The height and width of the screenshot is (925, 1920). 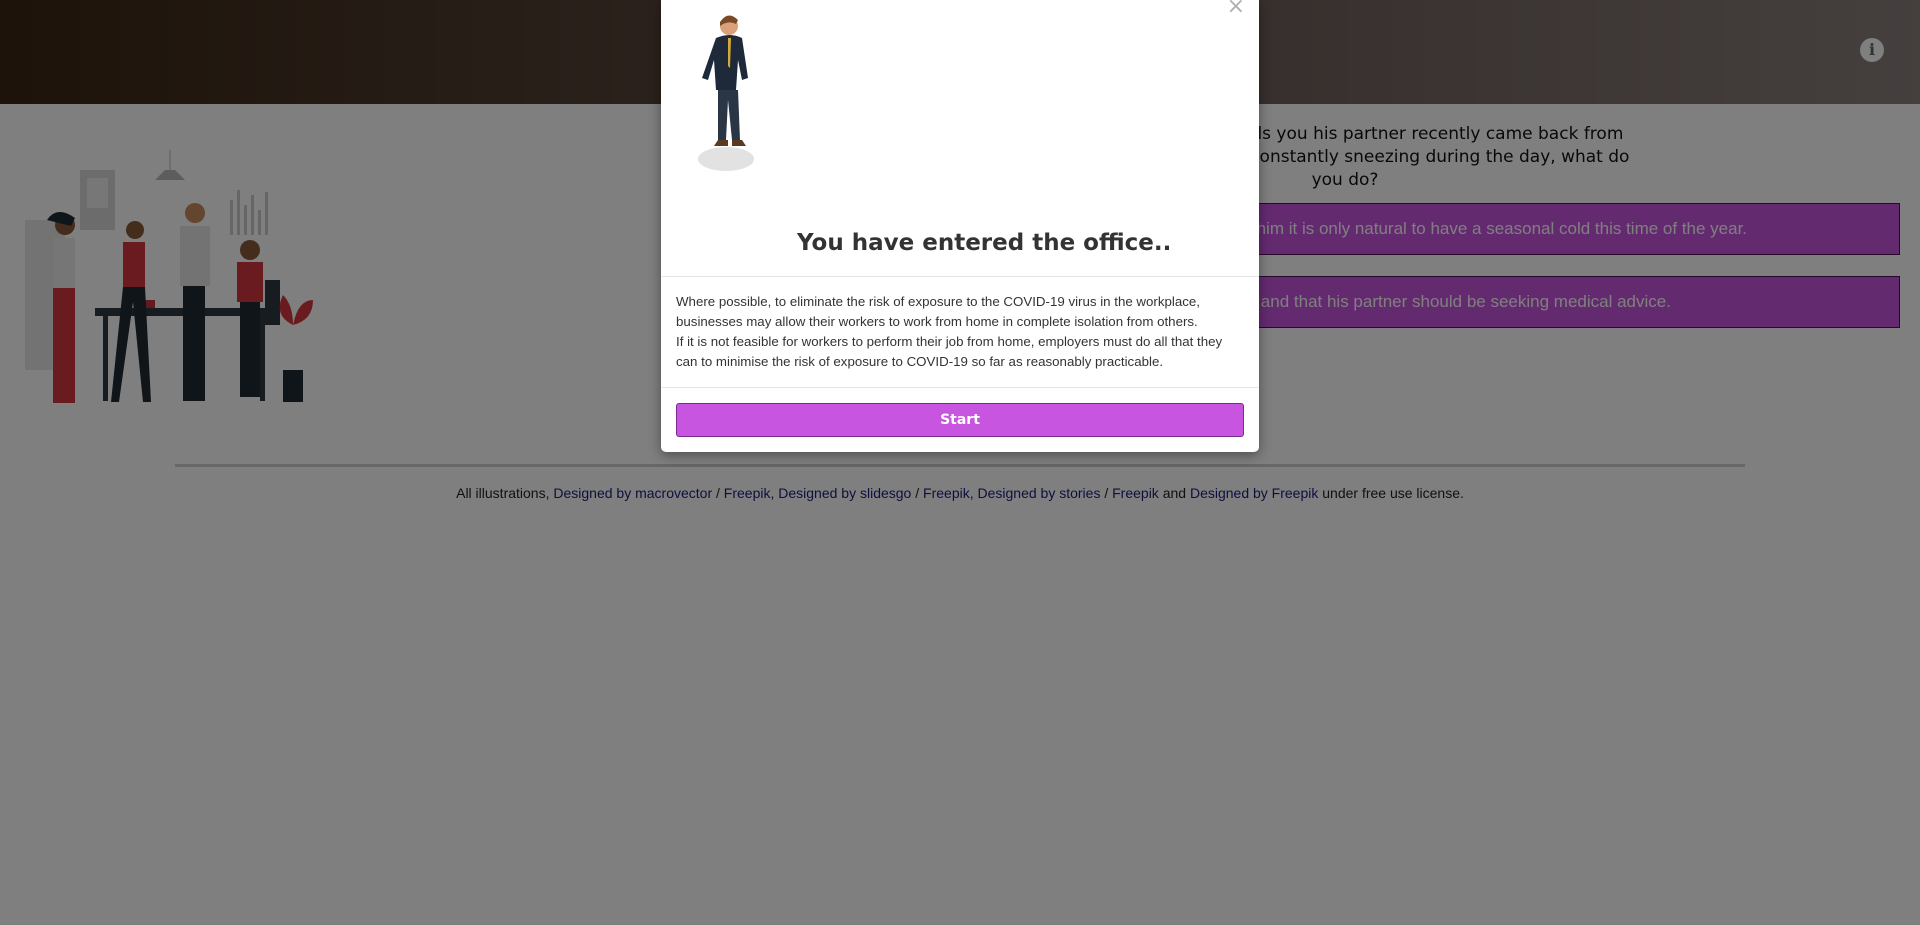 I want to click on modal-header: × You have entered the office.., so click(x=960, y=138).